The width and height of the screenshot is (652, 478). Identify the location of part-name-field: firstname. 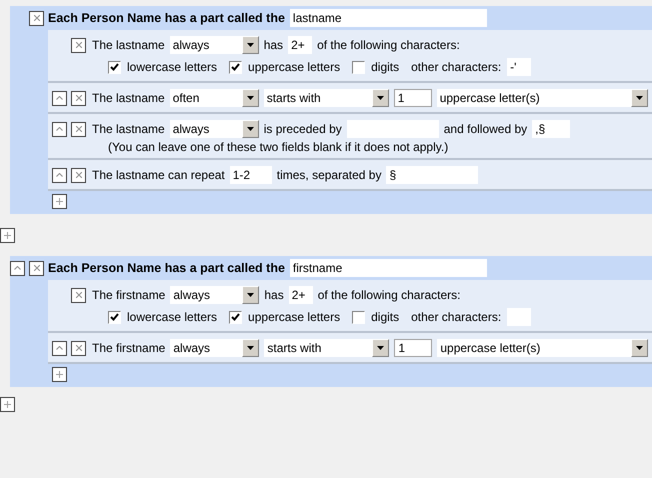
(388, 268).